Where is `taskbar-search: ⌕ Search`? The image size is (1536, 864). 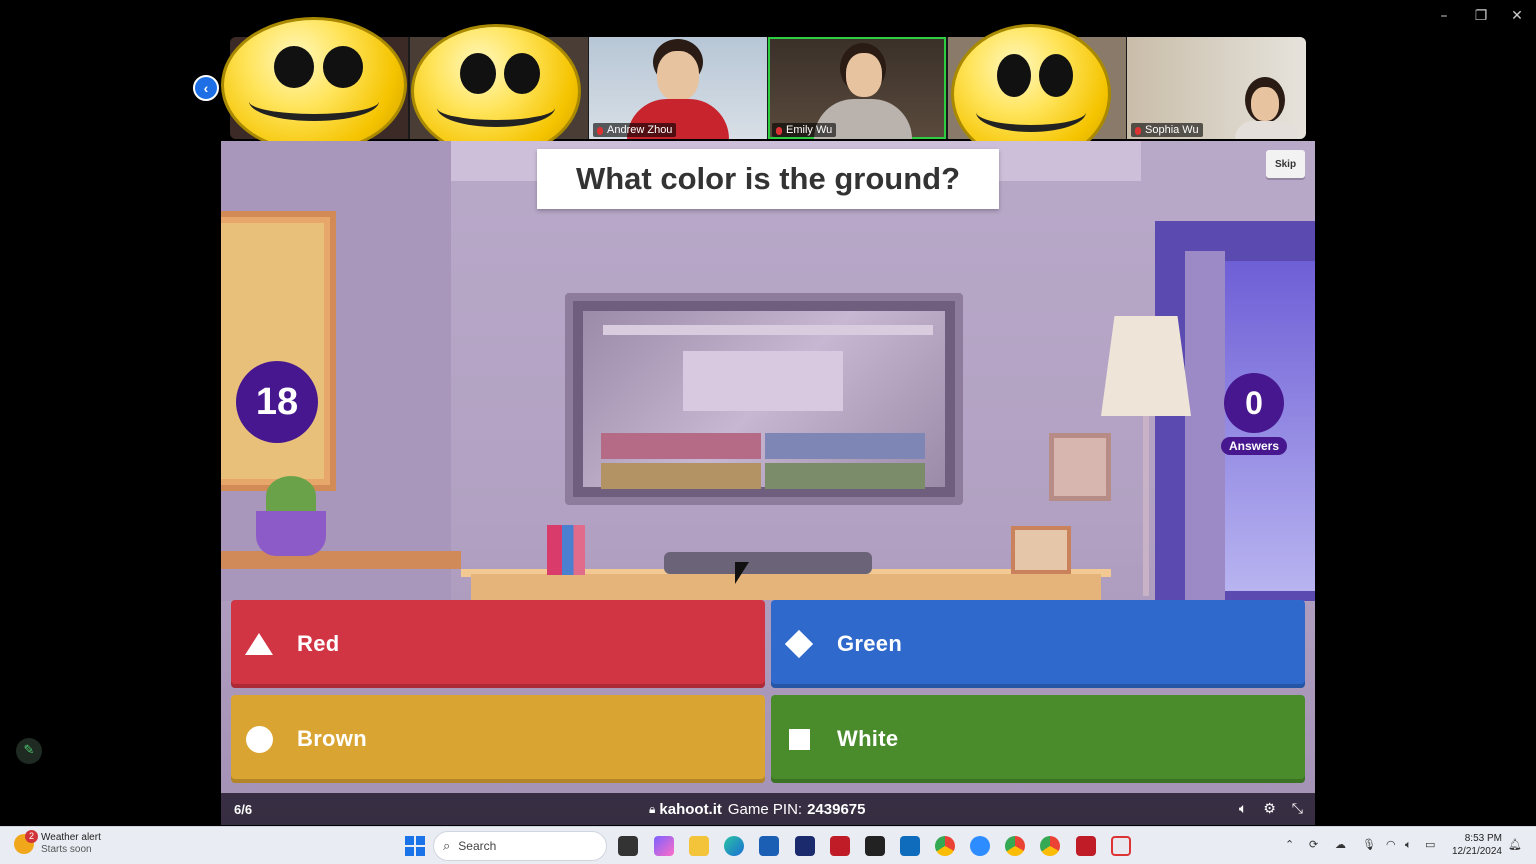 taskbar-search: ⌕ Search is located at coordinates (520, 846).